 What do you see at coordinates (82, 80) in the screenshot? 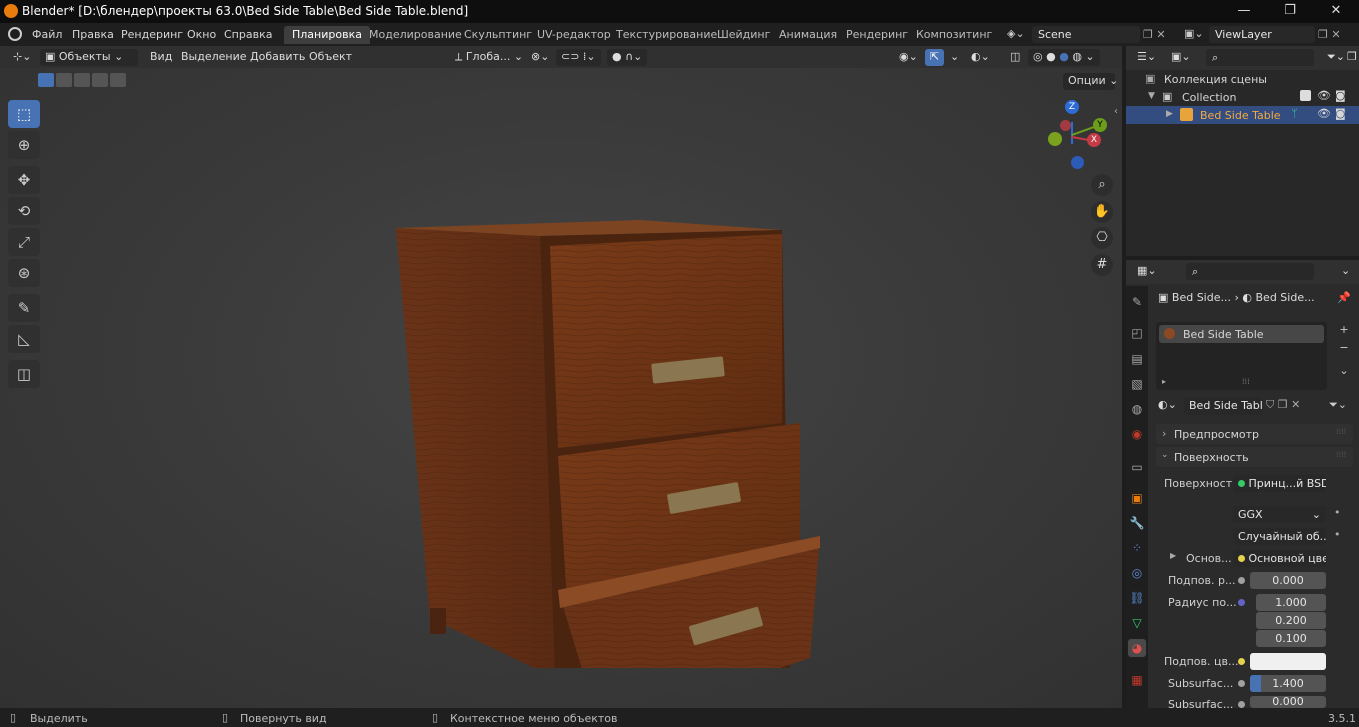
I see `select-subtract-icon` at bounding box center [82, 80].